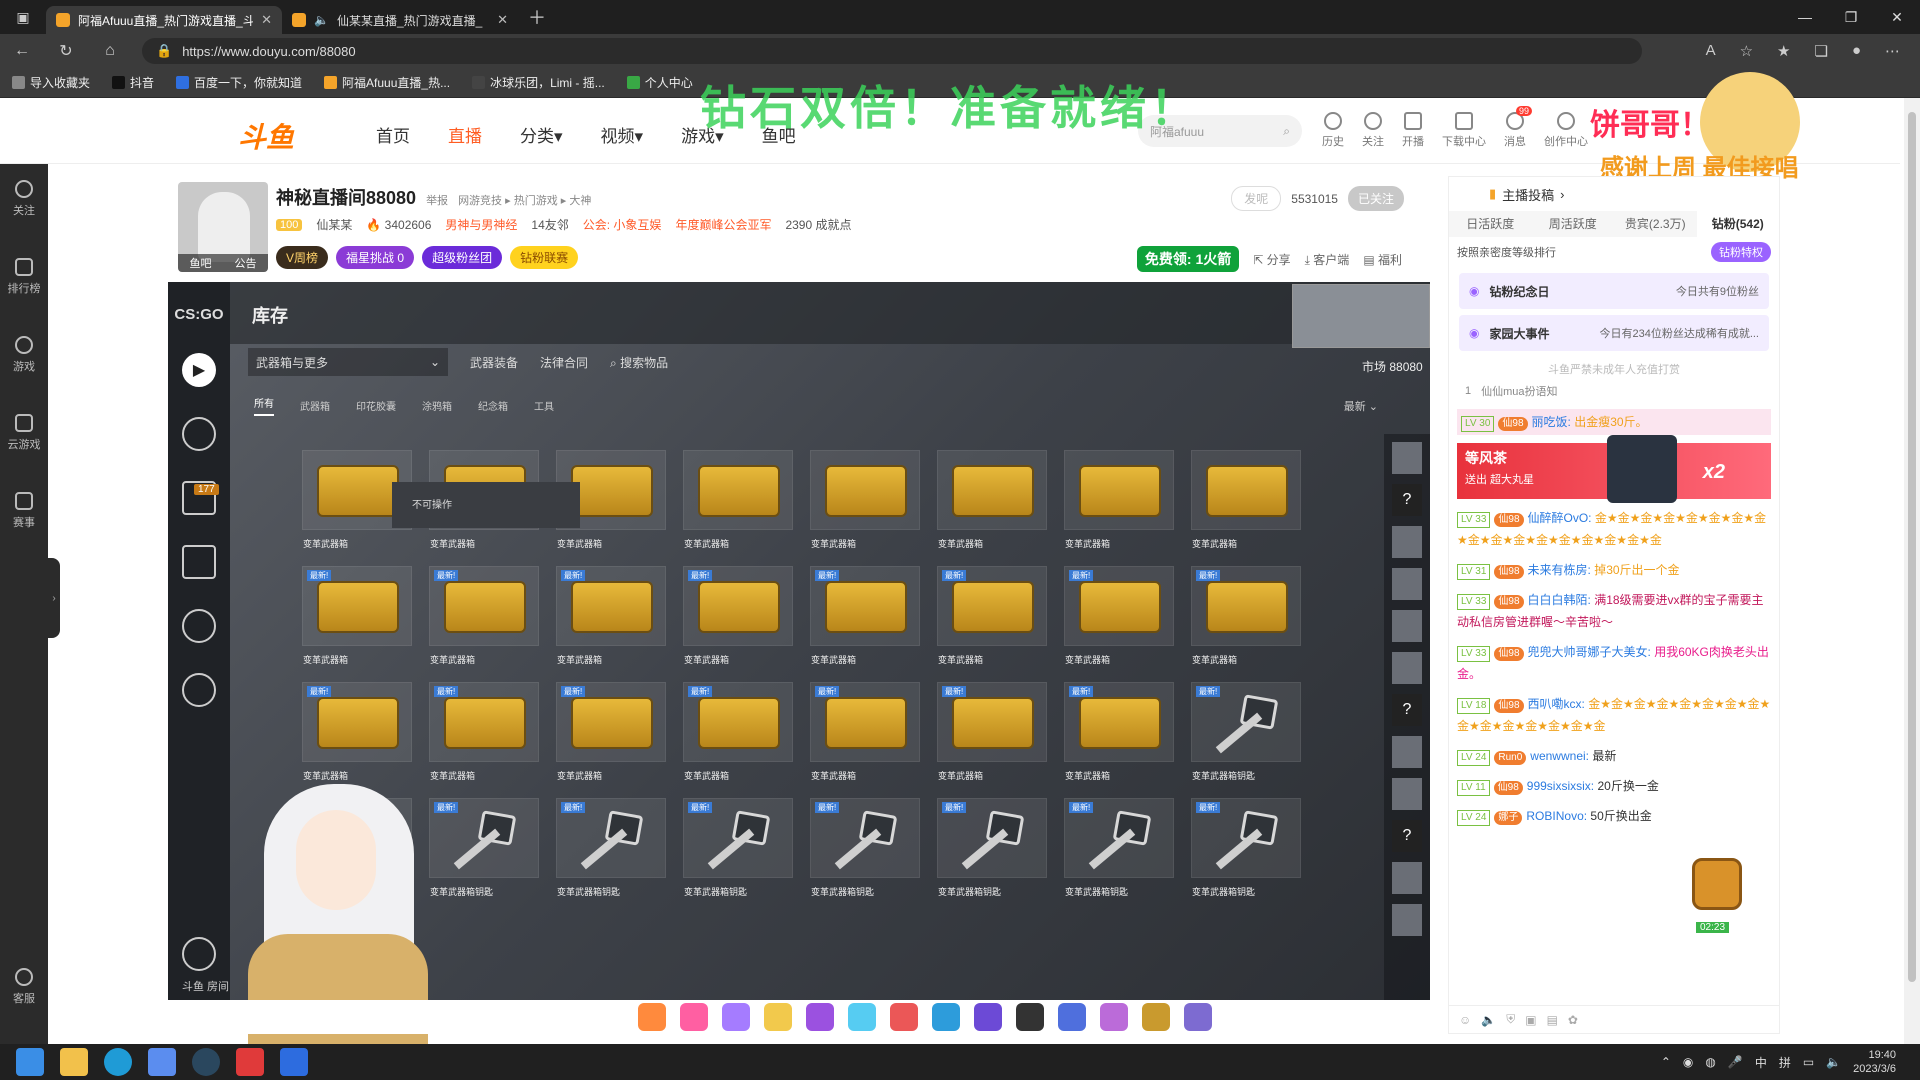 This screenshot has width=1920, height=1080. I want to click on url-field: 🔒 https://www.douyu.com/88080, so click(892, 51).